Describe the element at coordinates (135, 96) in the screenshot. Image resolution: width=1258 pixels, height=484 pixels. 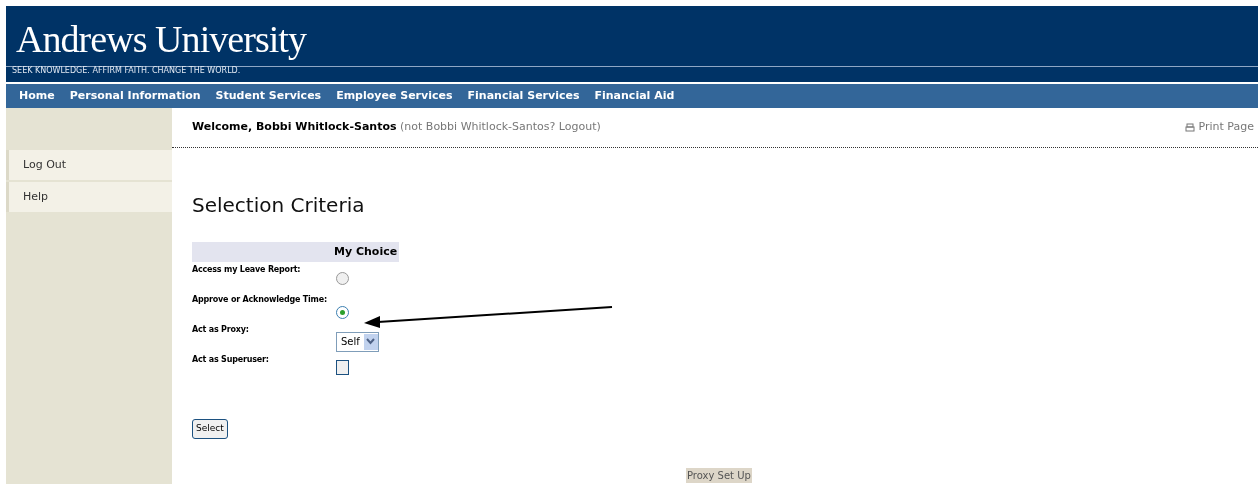
I see `nav-link: Personal Information` at that location.